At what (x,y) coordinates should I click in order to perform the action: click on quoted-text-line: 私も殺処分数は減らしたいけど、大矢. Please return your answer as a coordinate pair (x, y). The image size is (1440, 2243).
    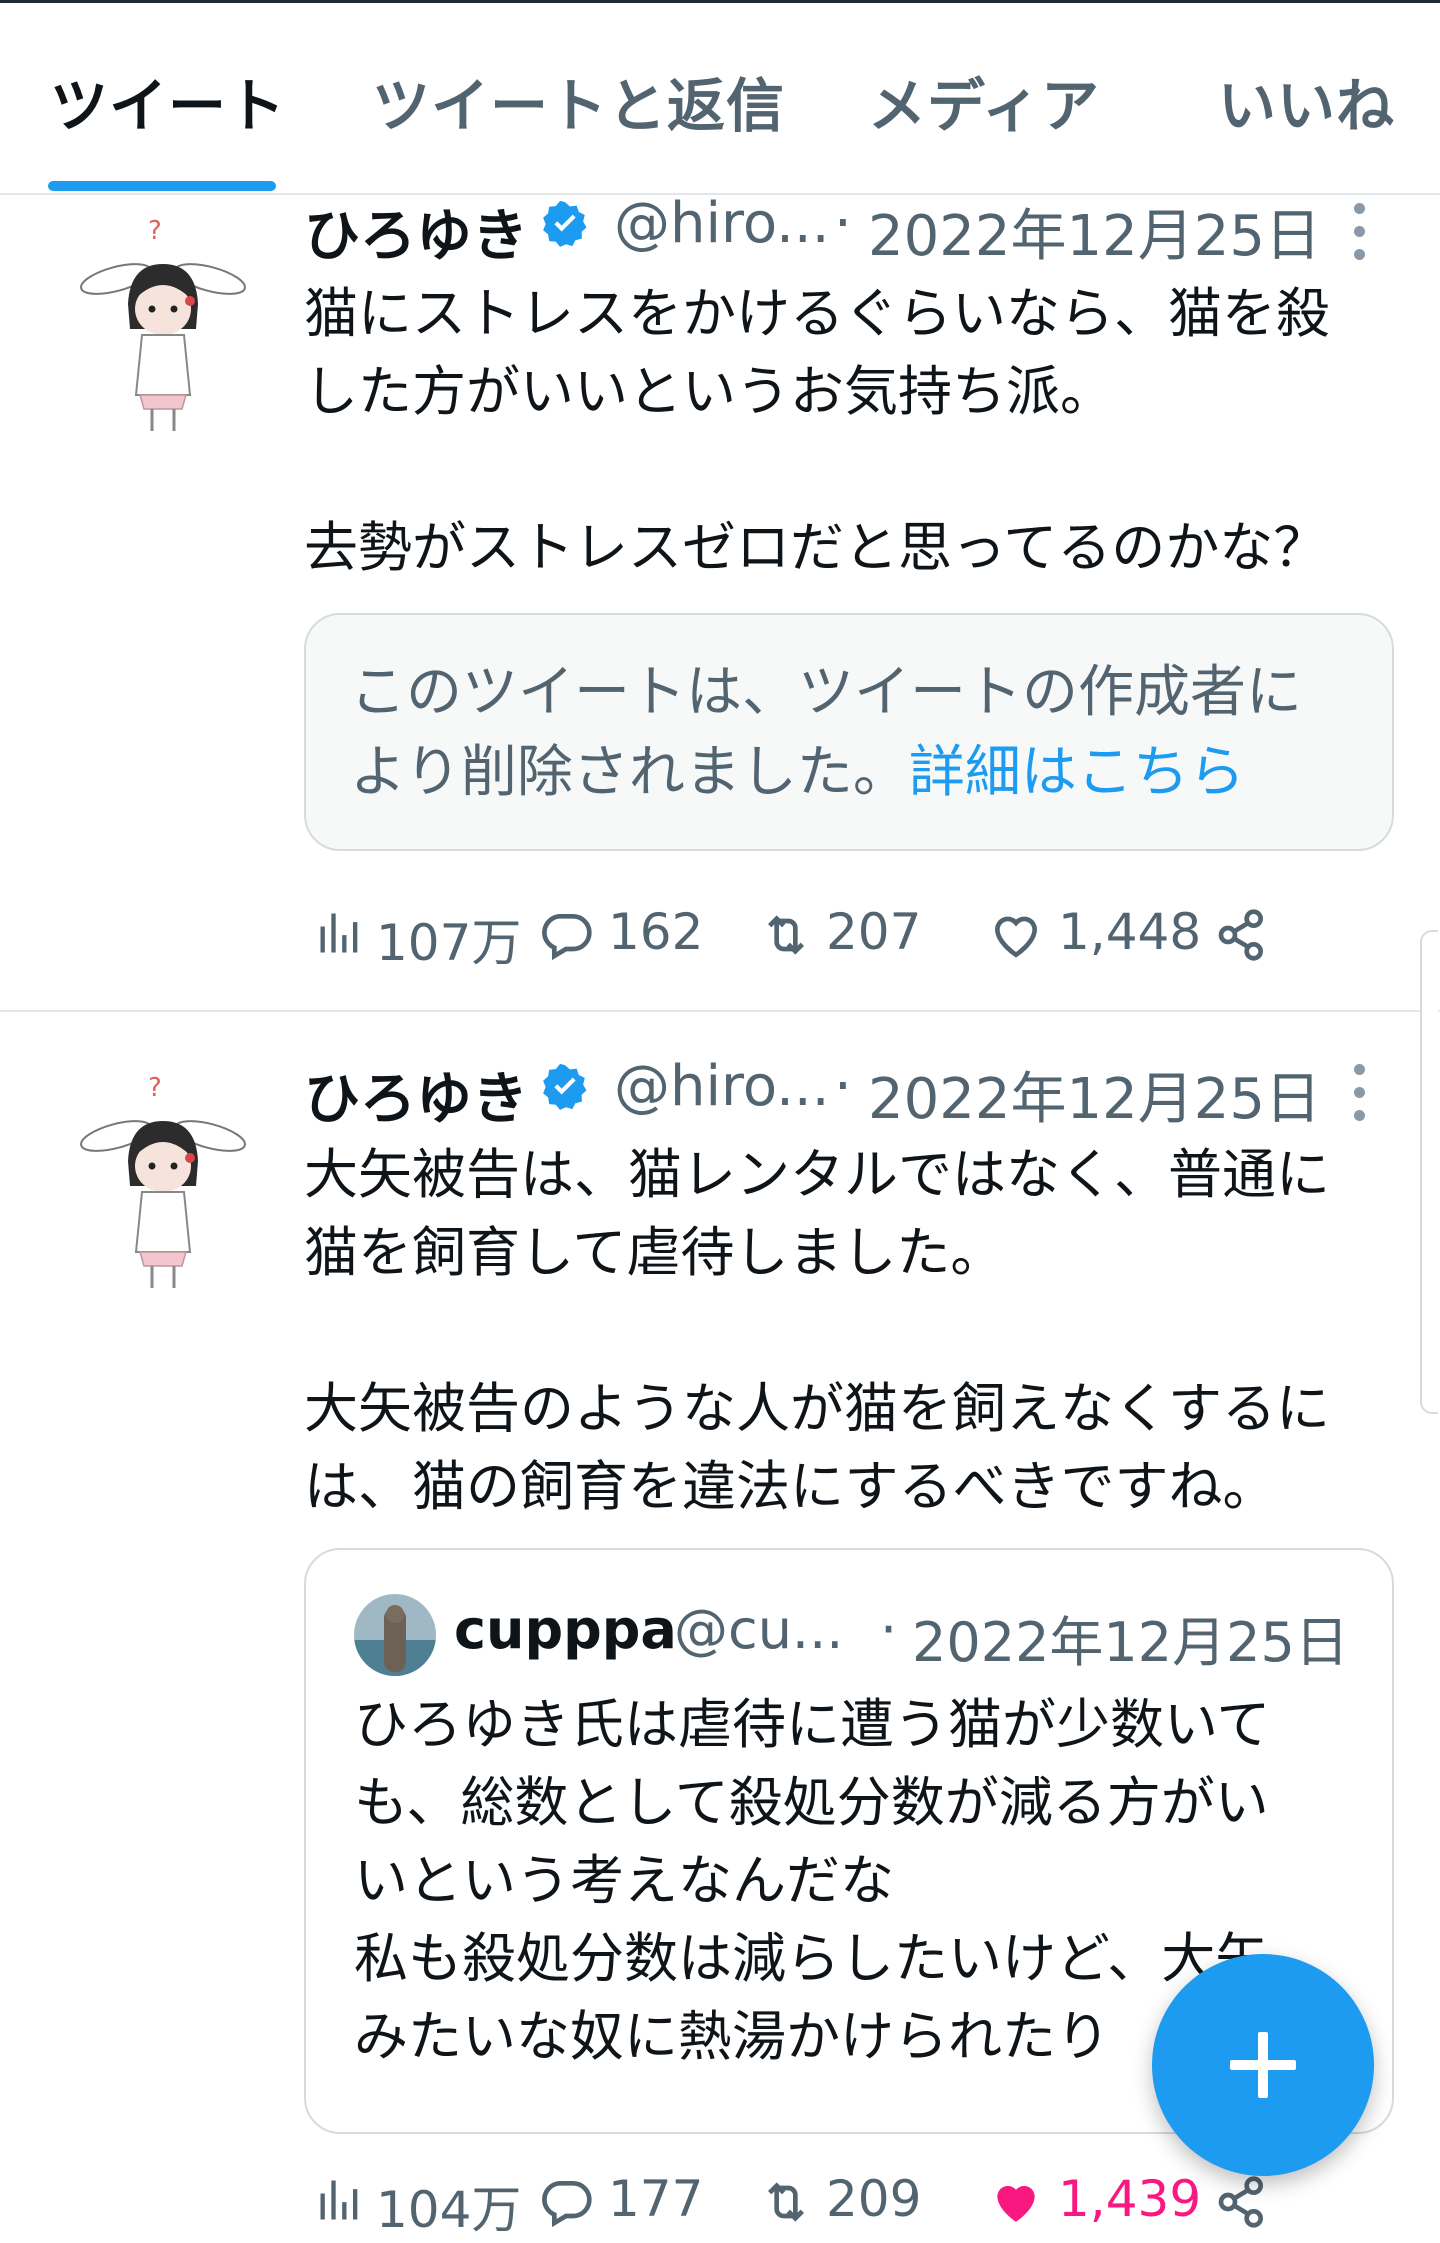
    Looking at the image, I should click on (812, 1958).